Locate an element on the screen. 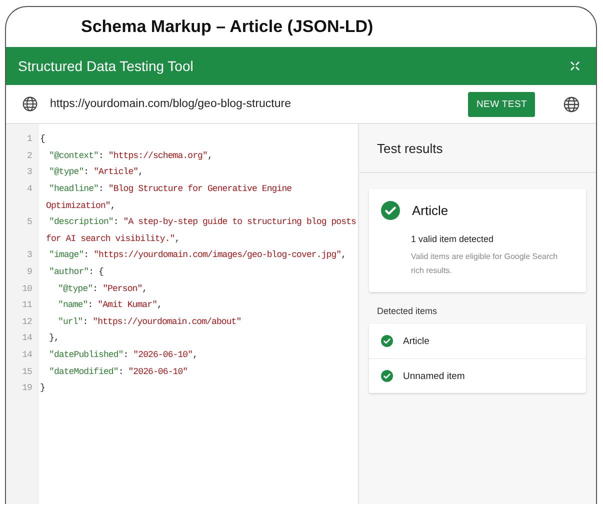  code-line: for AI search visibility.", is located at coordinates (113, 239).